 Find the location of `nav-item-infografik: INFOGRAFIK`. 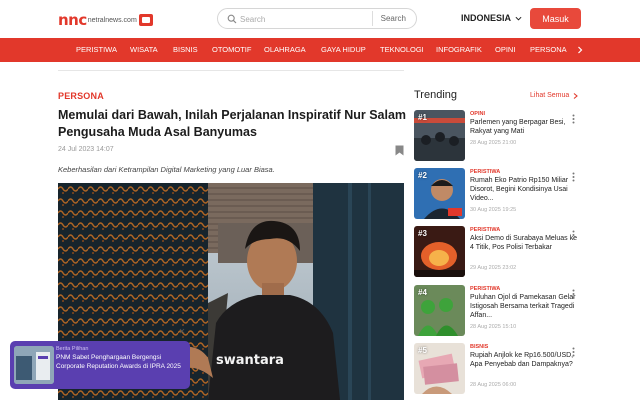

nav-item-infografik: INFOGRAFIK is located at coordinates (459, 50).